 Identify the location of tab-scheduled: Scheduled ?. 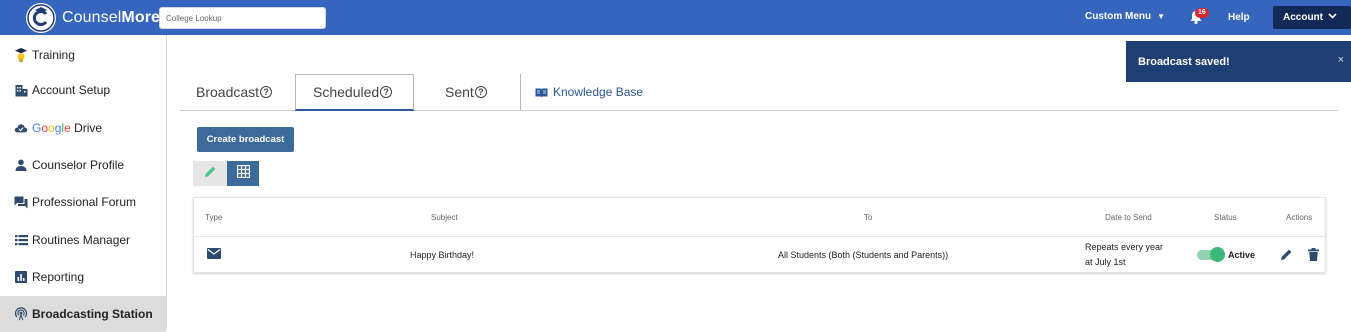
(354, 92).